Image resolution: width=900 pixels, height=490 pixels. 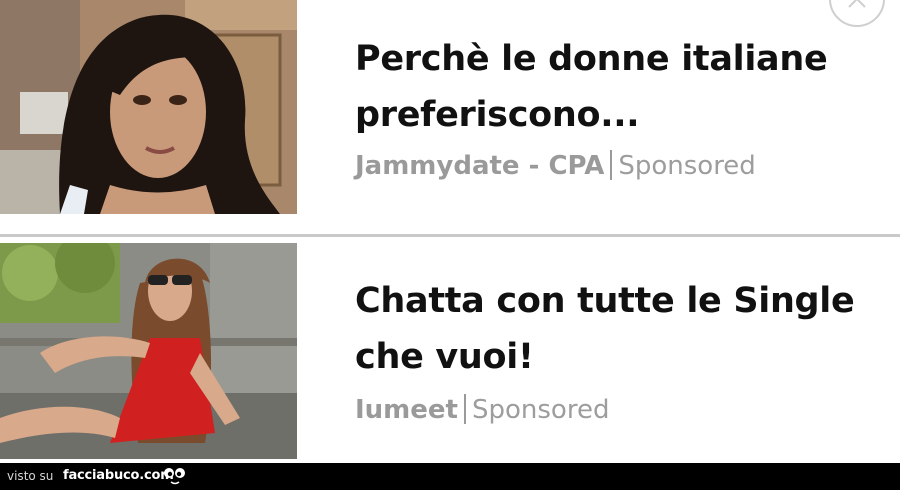 I want to click on watermark-footer: visto su facciabuco.com, so click(x=450, y=476).